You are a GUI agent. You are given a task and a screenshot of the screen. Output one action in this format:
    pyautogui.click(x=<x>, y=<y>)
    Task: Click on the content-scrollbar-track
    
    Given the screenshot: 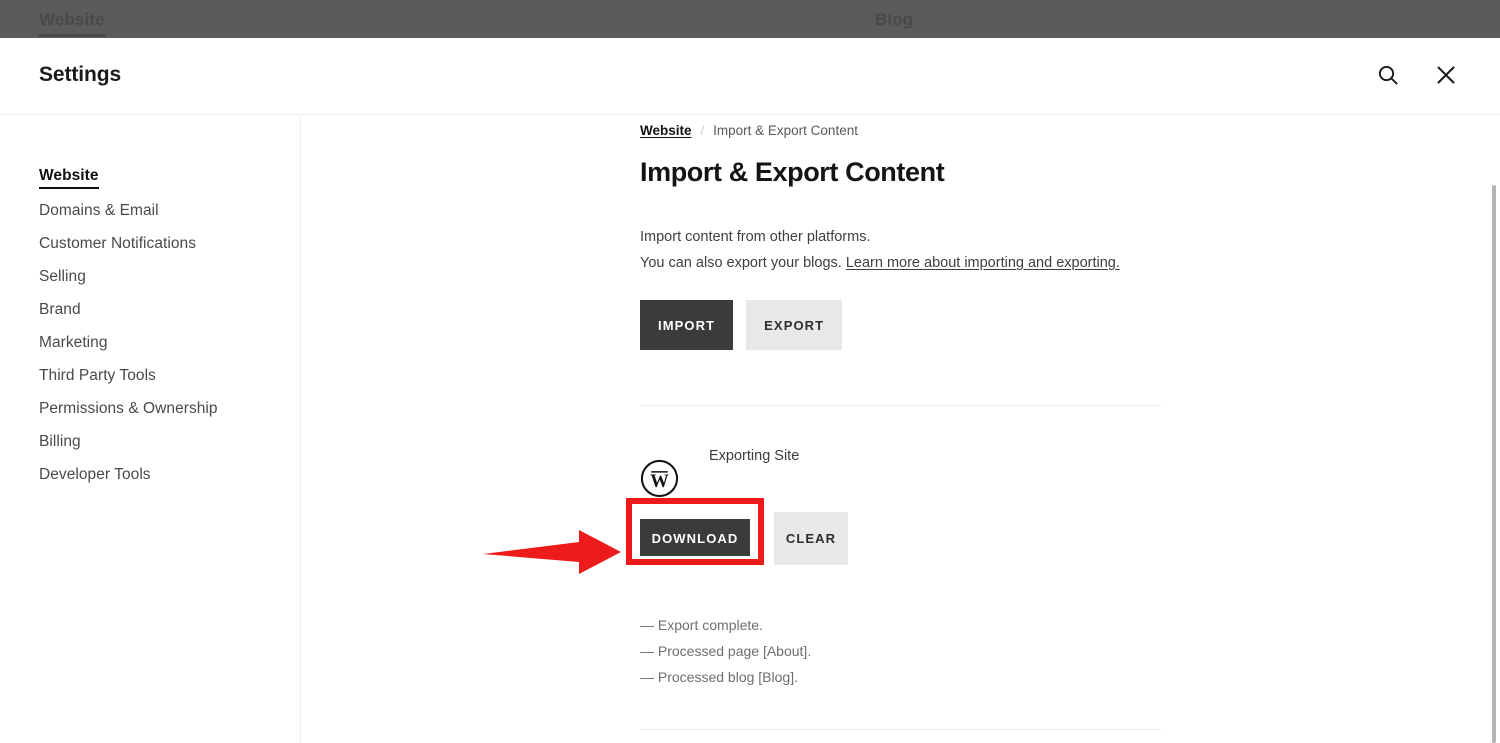 What is the action you would take?
    pyautogui.click(x=1494, y=429)
    